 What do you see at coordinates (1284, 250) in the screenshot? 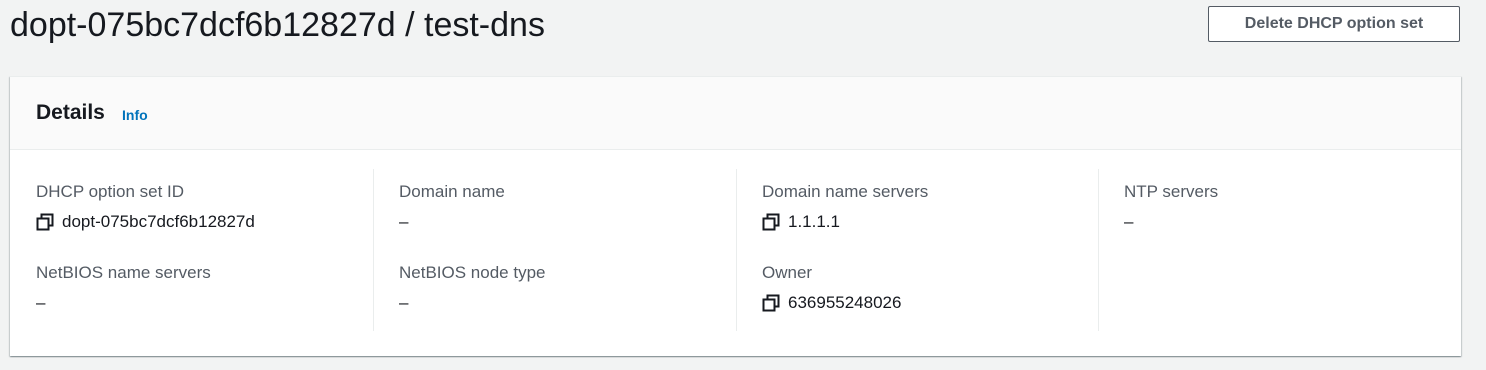
I see `details-column-4: NTP servers –` at bounding box center [1284, 250].